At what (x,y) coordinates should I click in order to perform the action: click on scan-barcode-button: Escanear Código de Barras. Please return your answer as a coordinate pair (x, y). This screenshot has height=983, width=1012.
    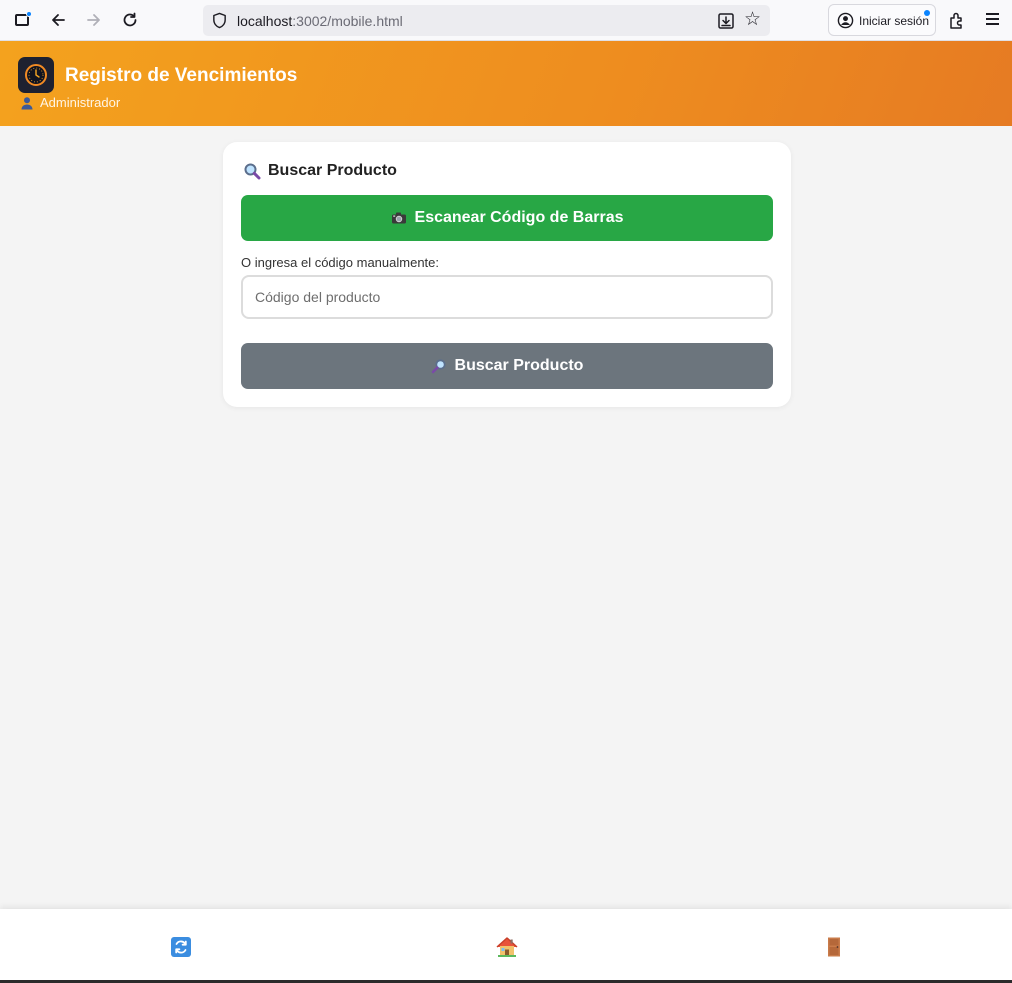
    Looking at the image, I should click on (507, 218).